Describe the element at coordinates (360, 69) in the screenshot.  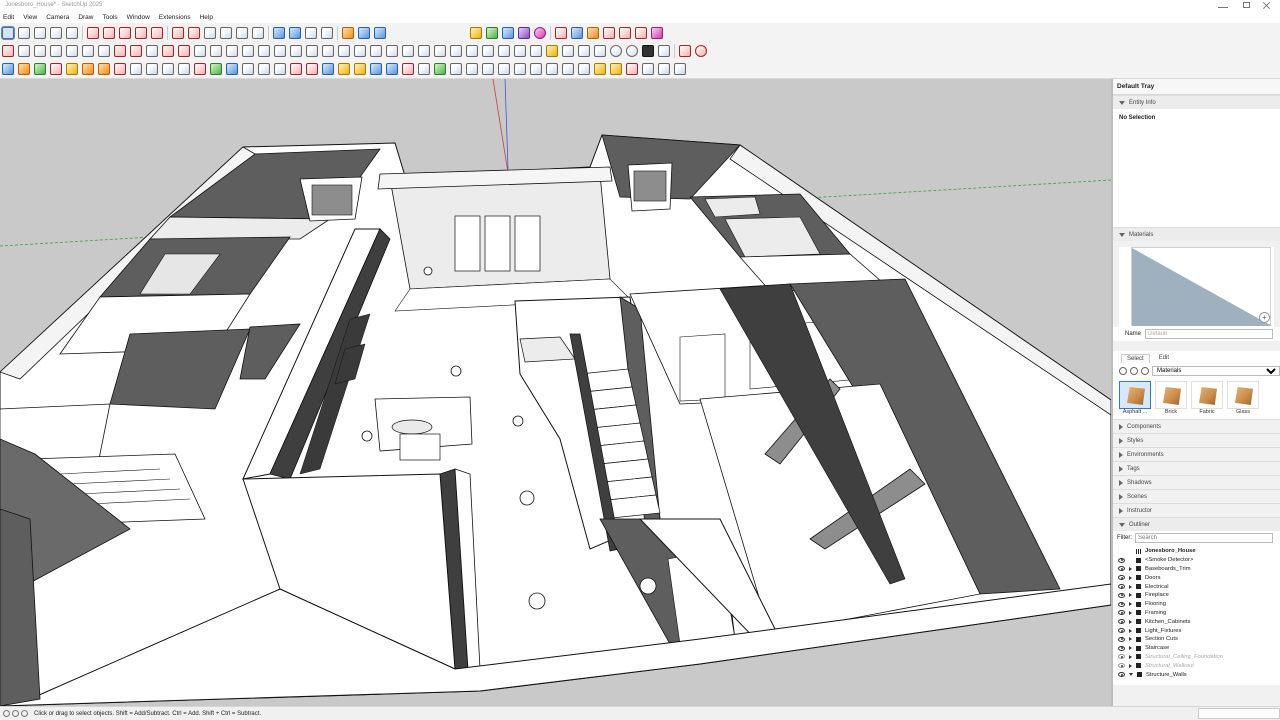
I see `ext-5-icon` at that location.